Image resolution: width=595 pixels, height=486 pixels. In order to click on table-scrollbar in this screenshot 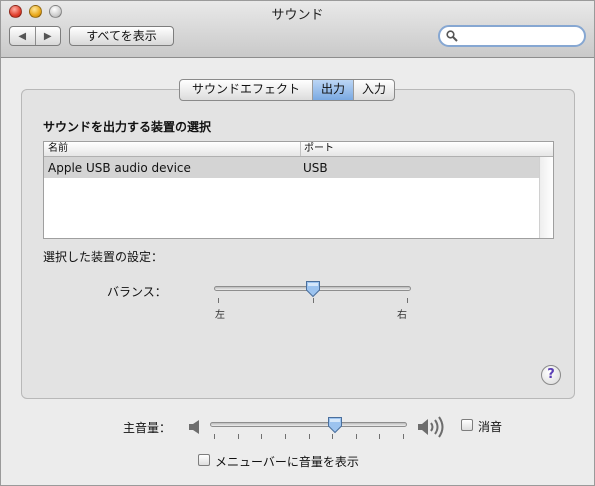, I will do `click(546, 197)`.